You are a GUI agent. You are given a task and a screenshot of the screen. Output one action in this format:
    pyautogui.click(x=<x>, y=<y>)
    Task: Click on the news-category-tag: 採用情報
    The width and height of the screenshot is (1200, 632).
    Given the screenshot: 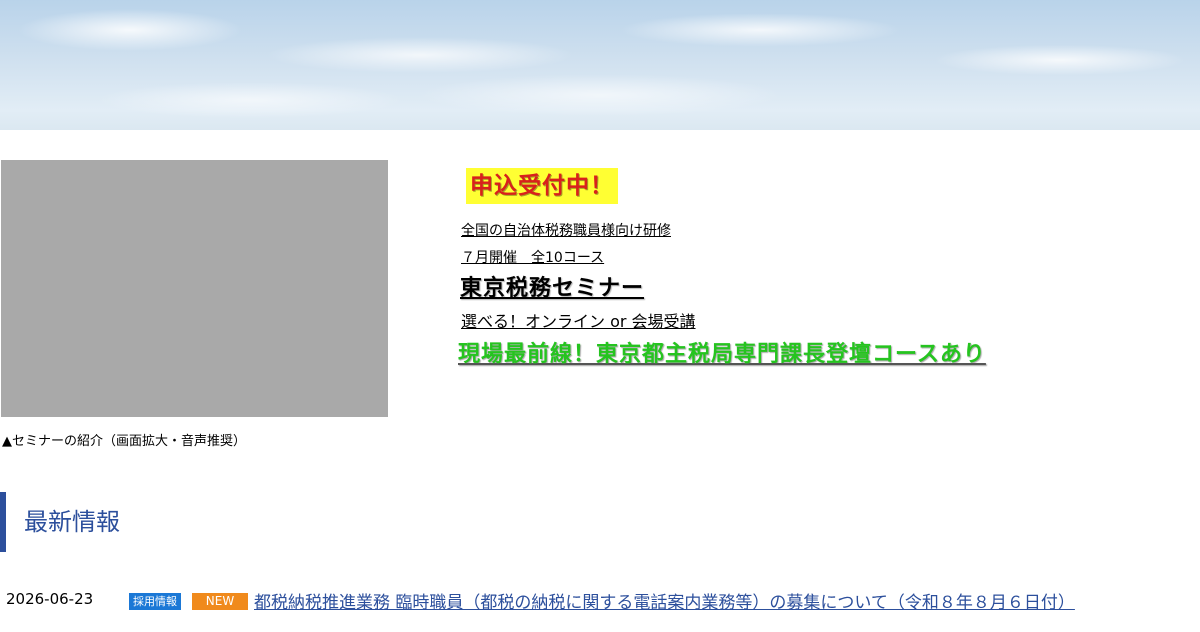 What is the action you would take?
    pyautogui.click(x=155, y=601)
    